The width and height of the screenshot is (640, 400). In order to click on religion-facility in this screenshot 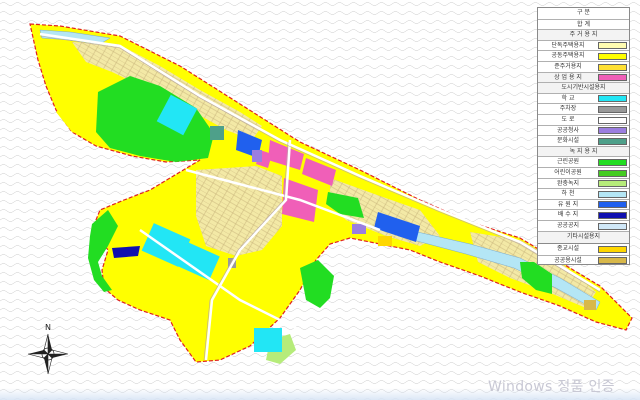, I will do `click(385, 241)`.